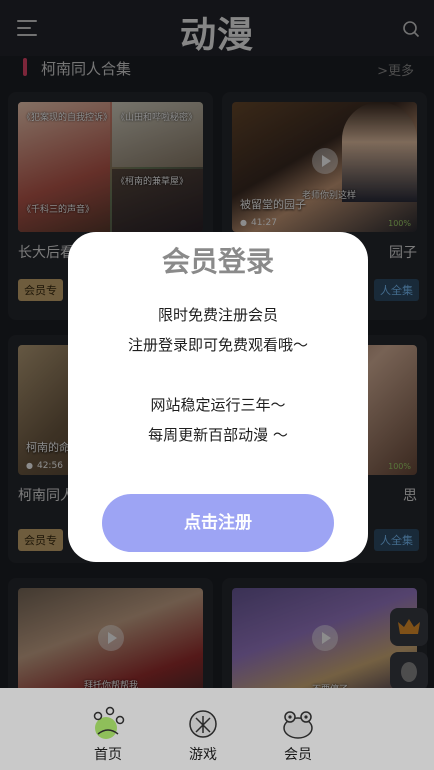  I want to click on frog-hand-icon, so click(109, 722).